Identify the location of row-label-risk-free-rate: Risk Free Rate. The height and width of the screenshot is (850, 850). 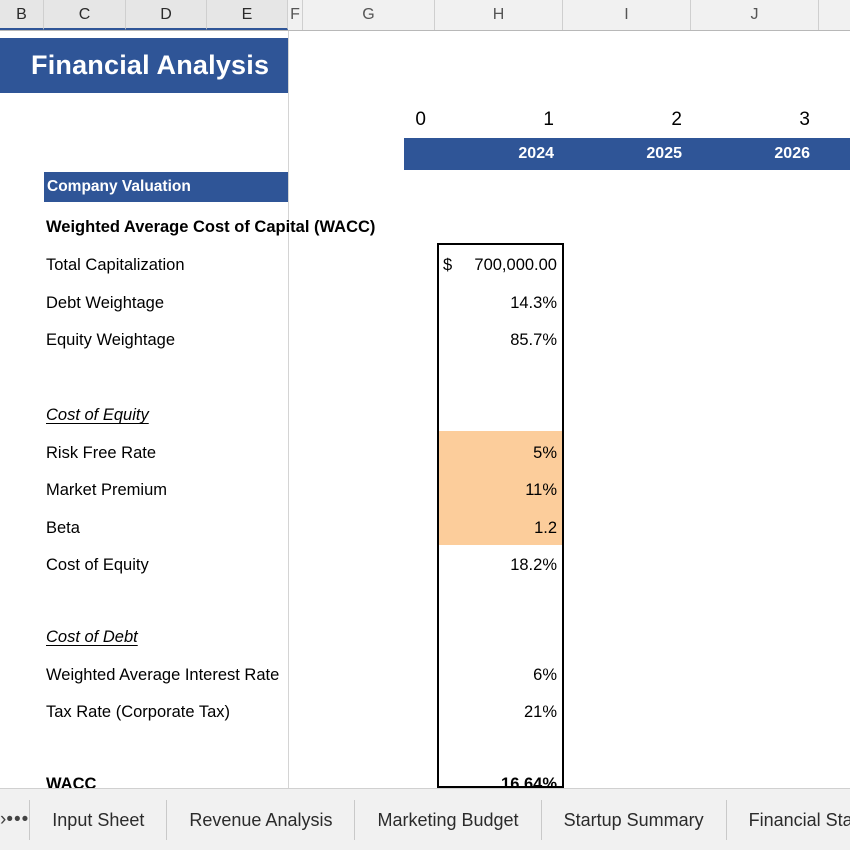
(101, 452).